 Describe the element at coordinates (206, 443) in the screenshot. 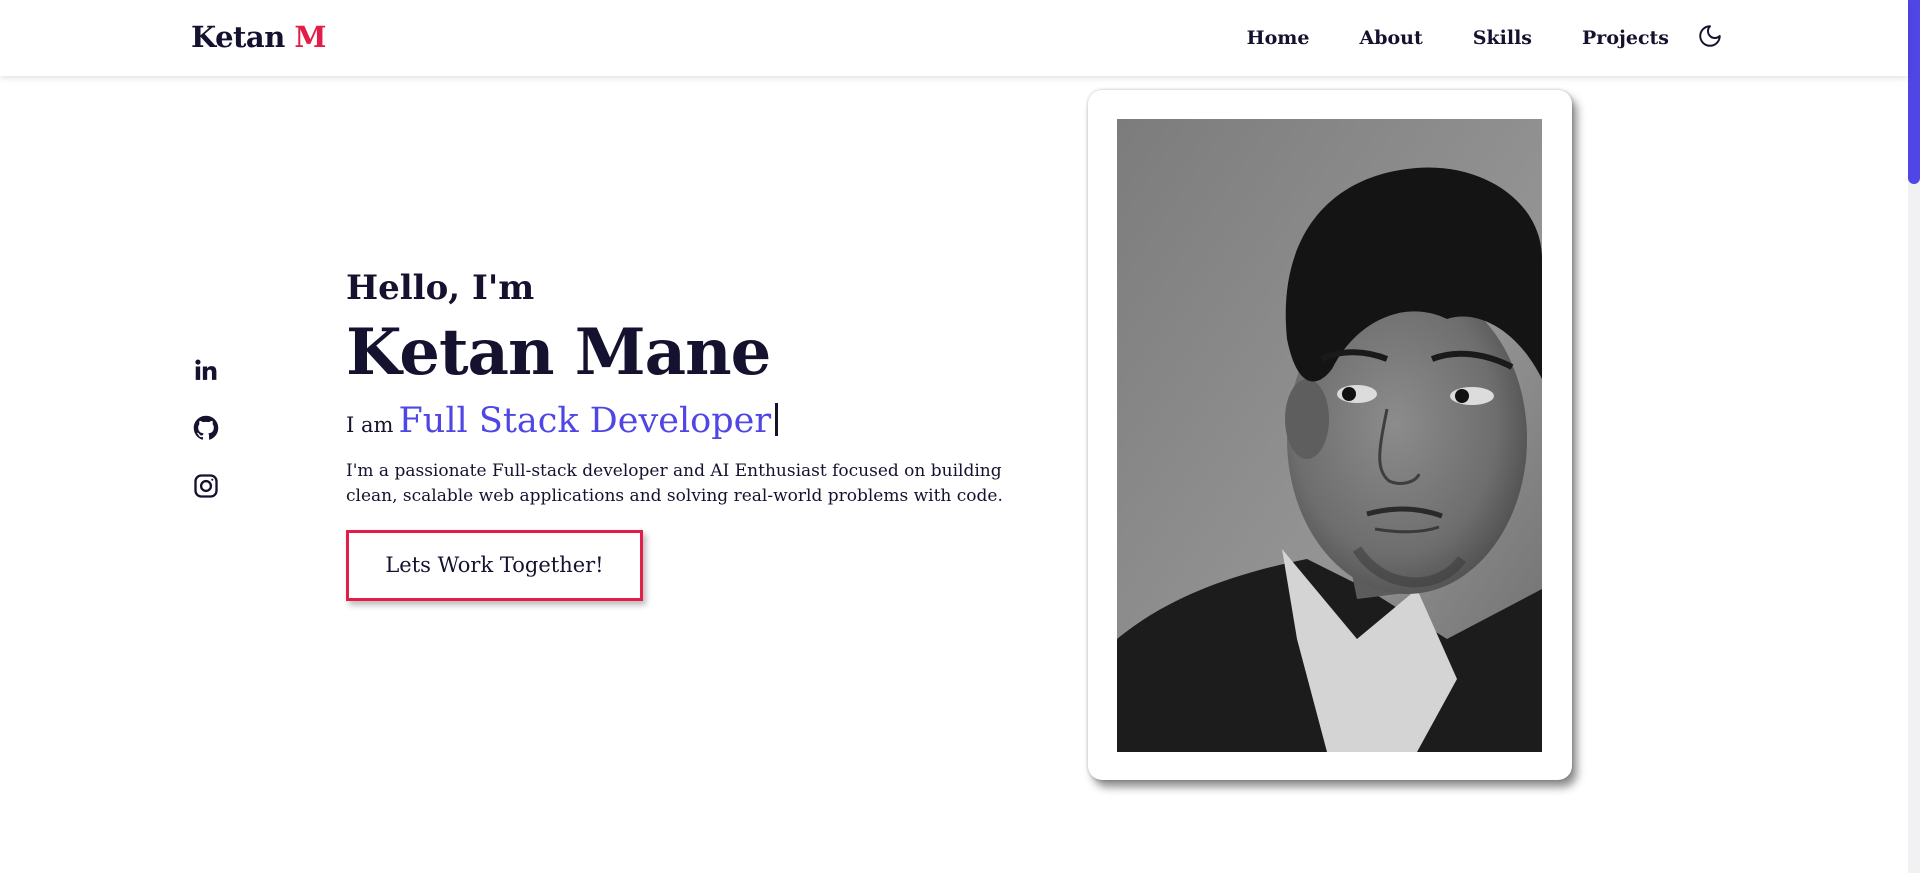

I see `social-links` at that location.